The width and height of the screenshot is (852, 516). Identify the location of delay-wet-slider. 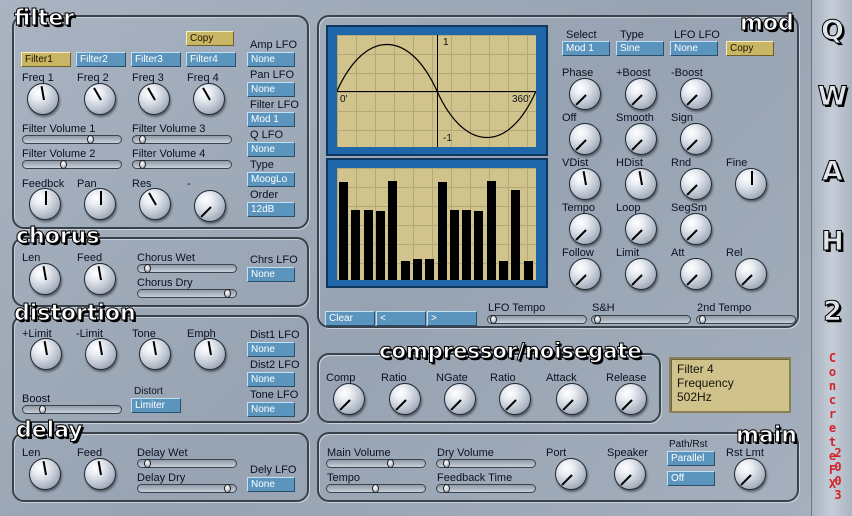
(187, 463).